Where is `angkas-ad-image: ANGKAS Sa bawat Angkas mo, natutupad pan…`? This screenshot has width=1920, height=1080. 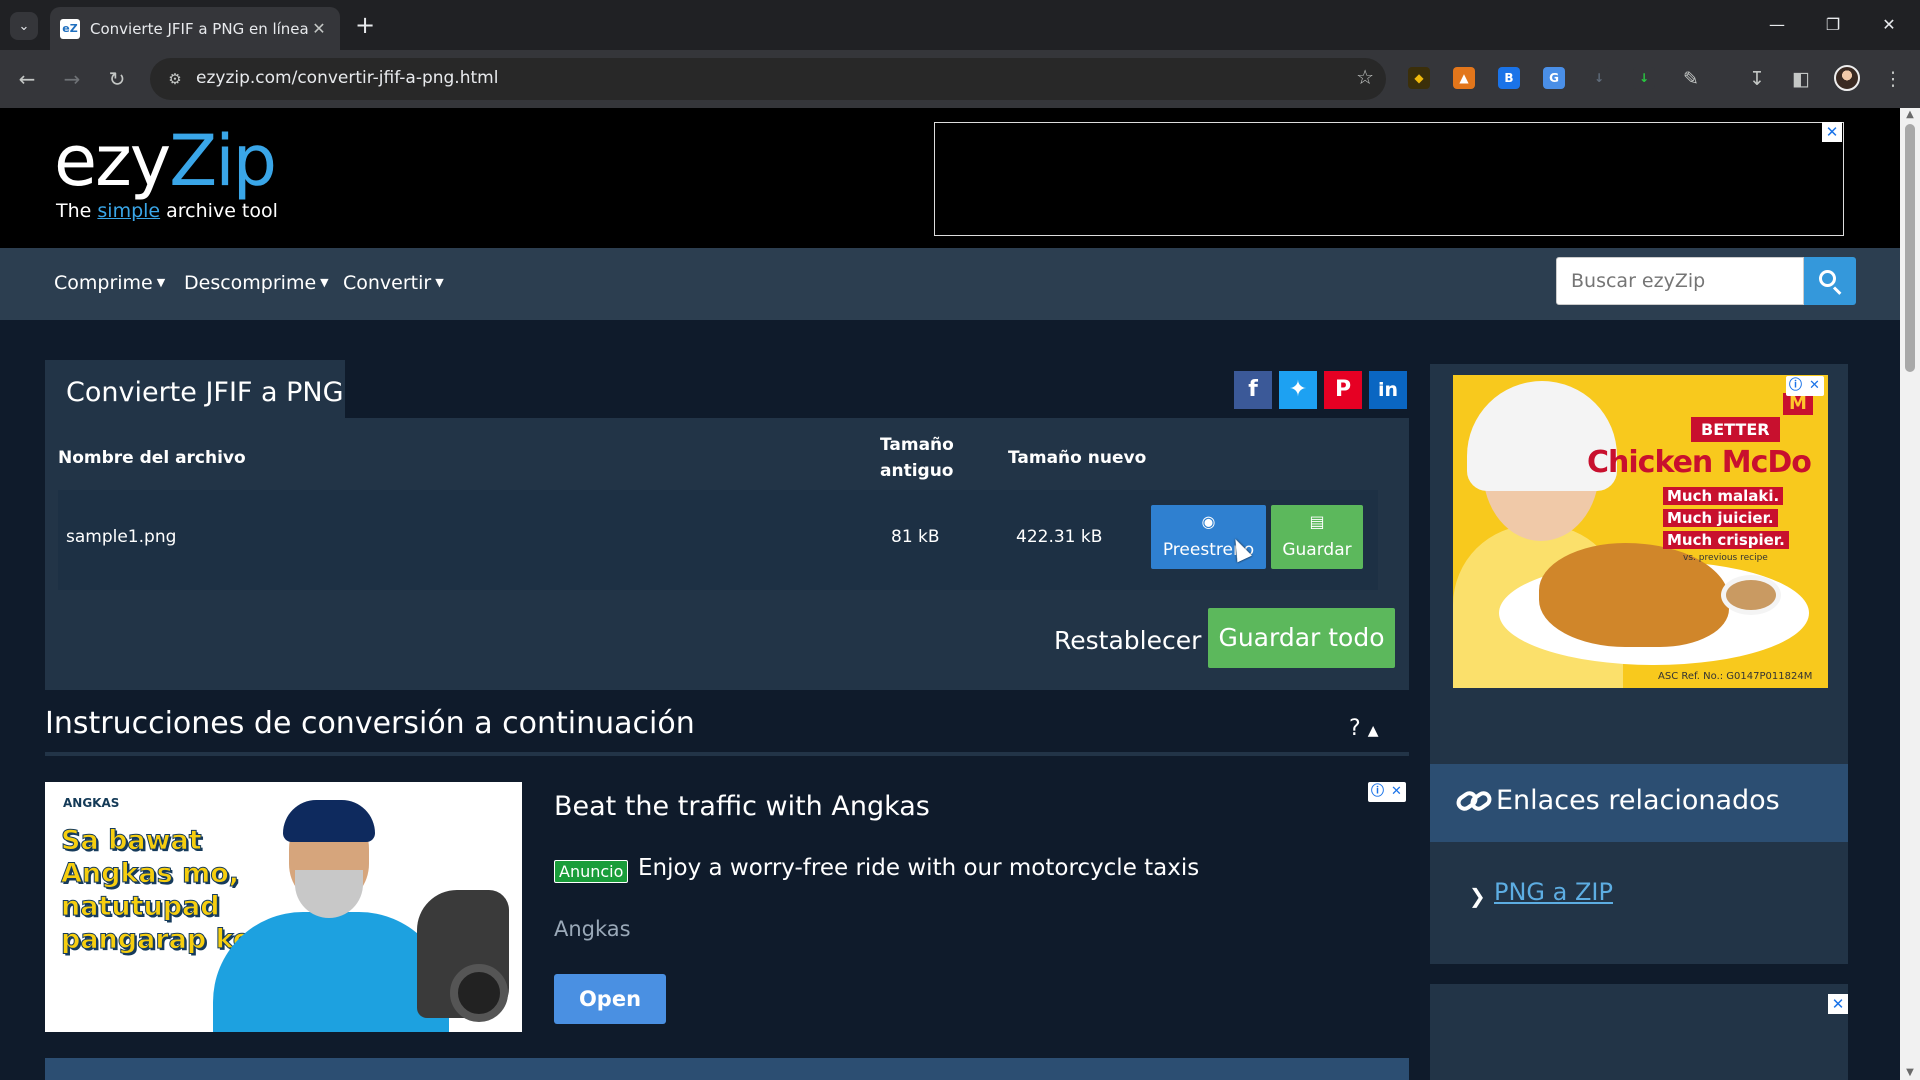
angkas-ad-image: ANGKAS Sa bawat Angkas mo, natutupad pan… is located at coordinates (283, 907).